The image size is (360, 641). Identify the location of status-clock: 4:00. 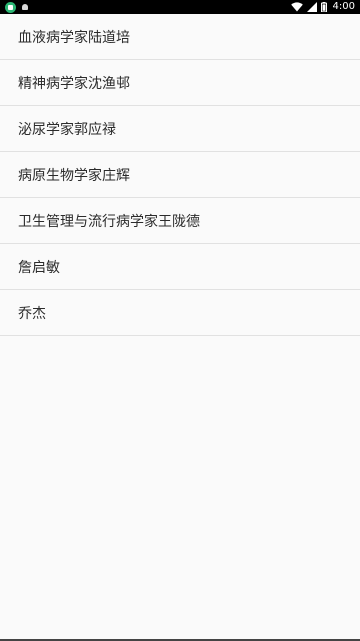
(343, 6).